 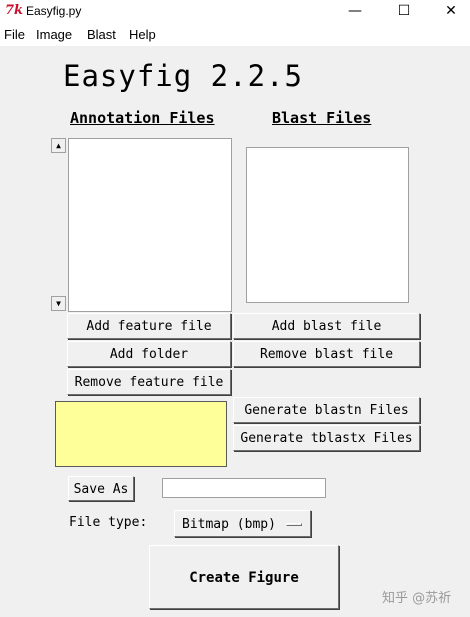 What do you see at coordinates (417, 598) in the screenshot?
I see `watermark-text: 知乎 @苏祈` at bounding box center [417, 598].